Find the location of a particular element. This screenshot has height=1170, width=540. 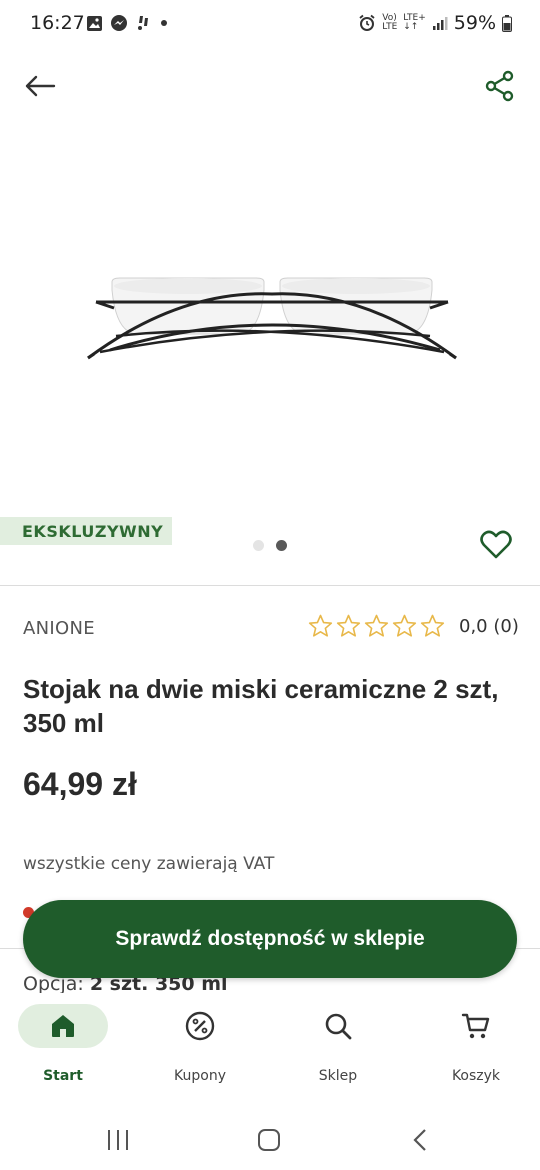

recent-apps-icon is located at coordinates (118, 1140).